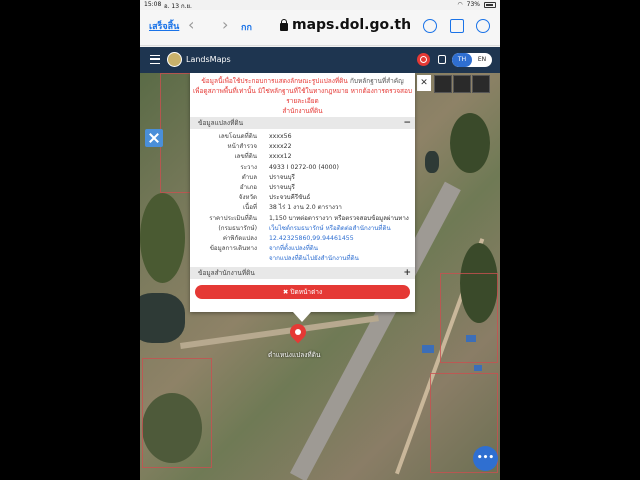 The width and height of the screenshot is (640, 480). Describe the element at coordinates (490, 4) in the screenshot. I see `battery-icon` at that location.